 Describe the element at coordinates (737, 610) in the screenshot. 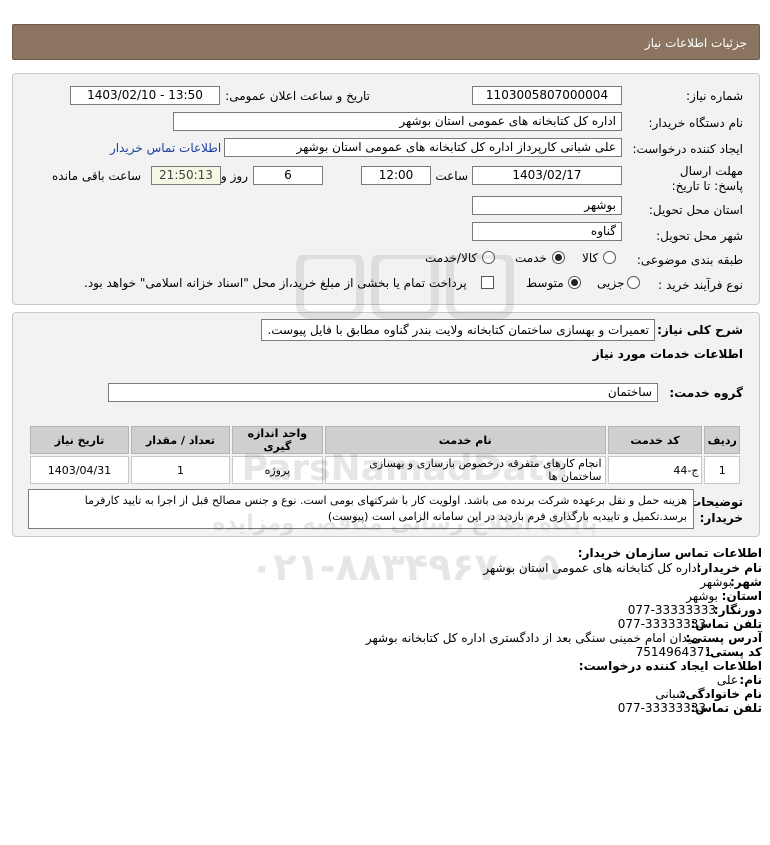

I see `contact-fax-label: دورنگار:` at that location.